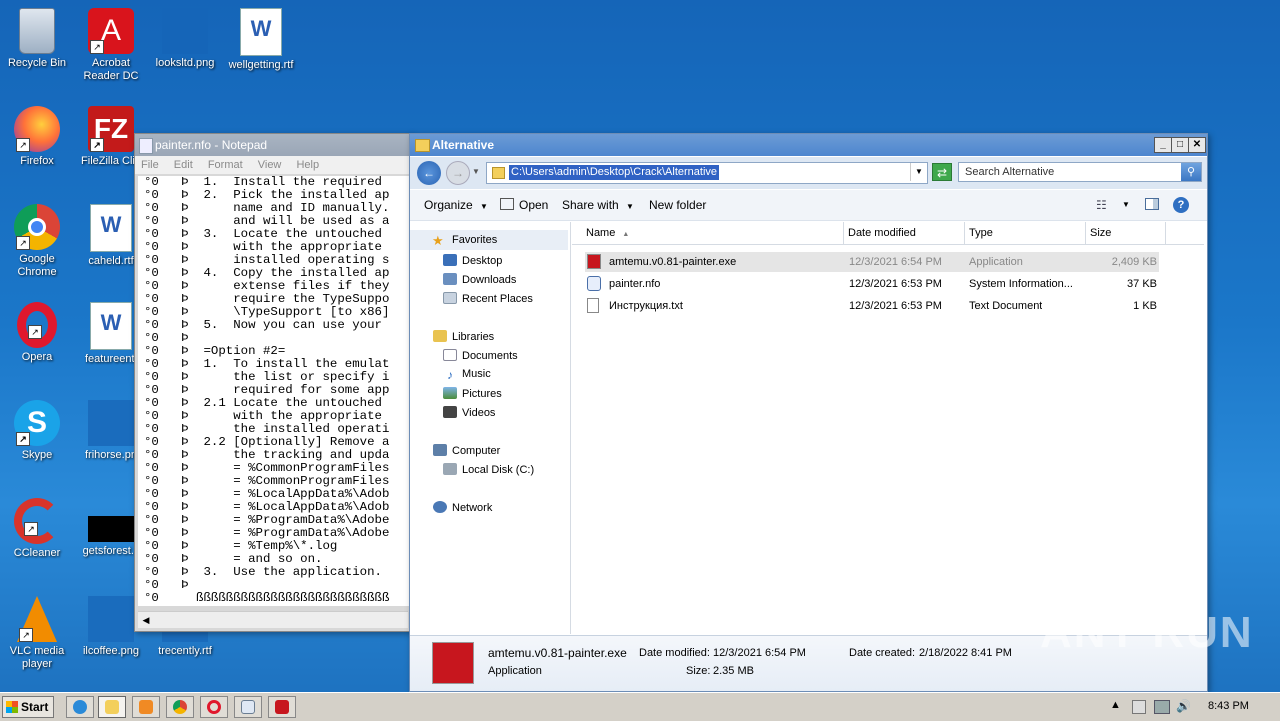 The width and height of the screenshot is (1280, 721). I want to click on desktop-icon-label: CCleaner, so click(37, 553).